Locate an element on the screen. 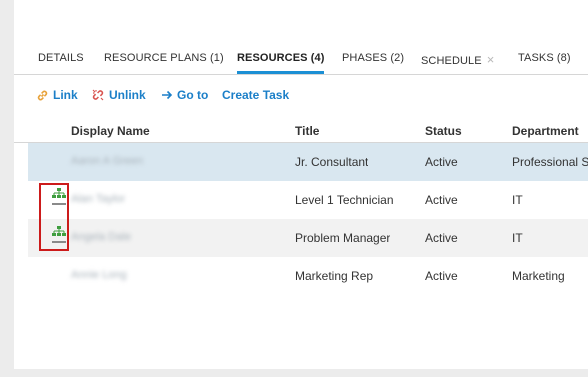 Image resolution: width=588 pixels, height=377 pixels. display-name-cell: Aaron A Green is located at coordinates (171, 161).